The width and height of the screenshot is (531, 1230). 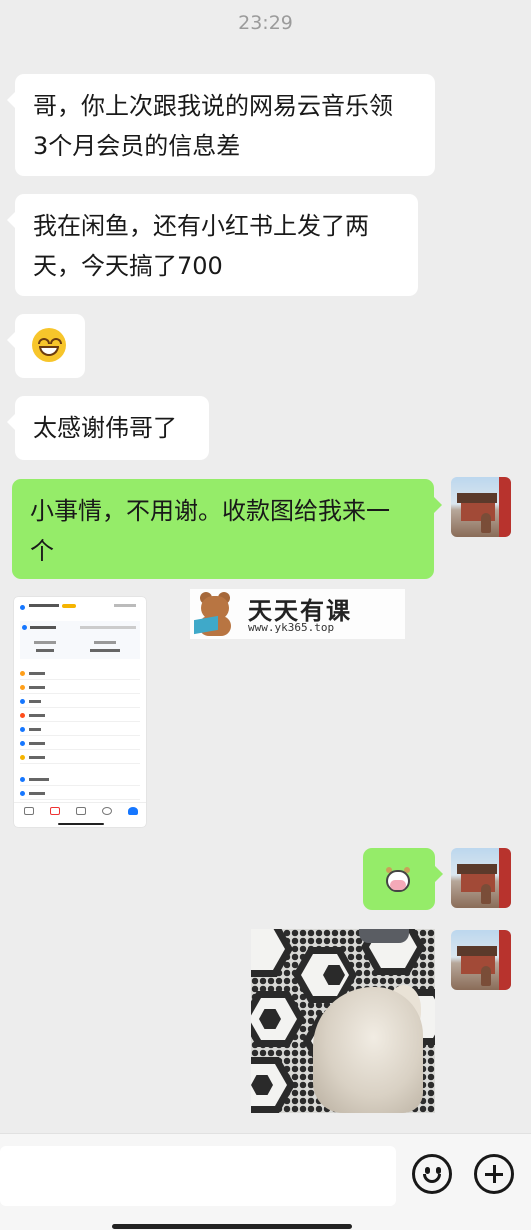 I want to click on message-text-line: 我在闲鱼，还有小红书上发了两, so click(x=201, y=226).